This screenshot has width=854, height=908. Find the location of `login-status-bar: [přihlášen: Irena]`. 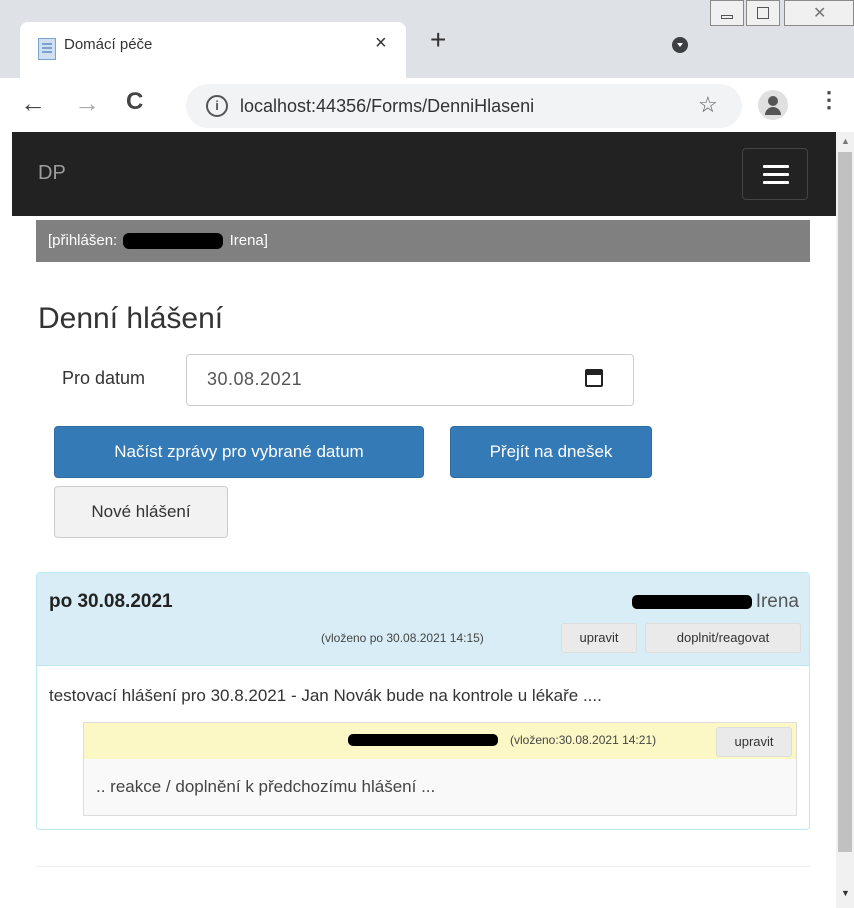

login-status-bar: [přihlášen: Irena] is located at coordinates (423, 241).